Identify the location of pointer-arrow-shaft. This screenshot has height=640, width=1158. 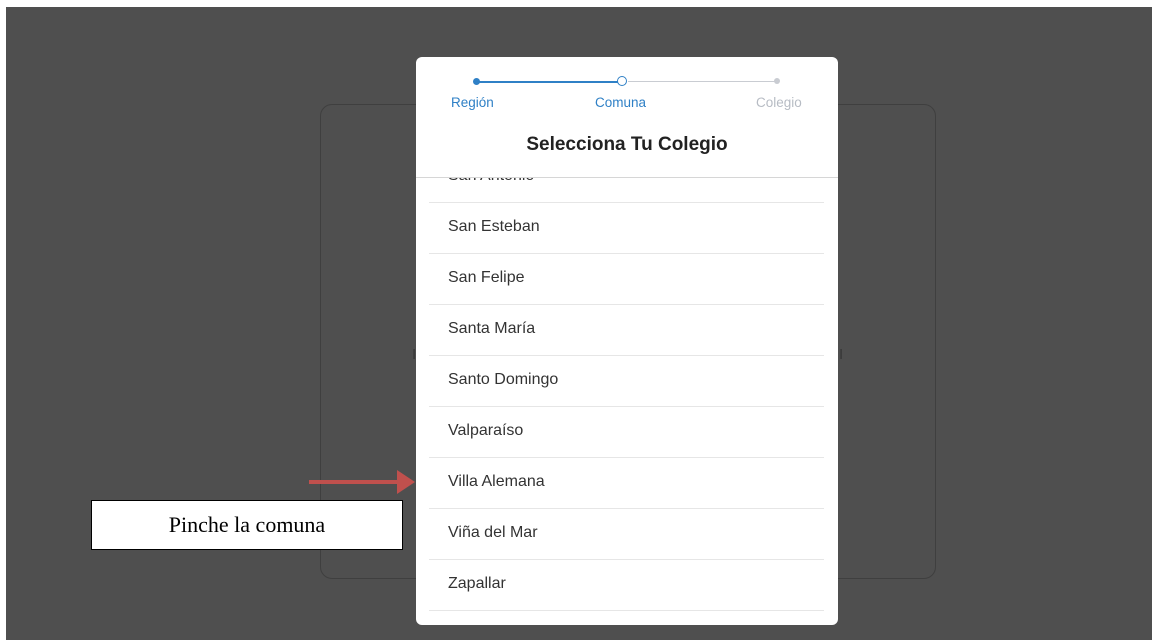
(357, 482).